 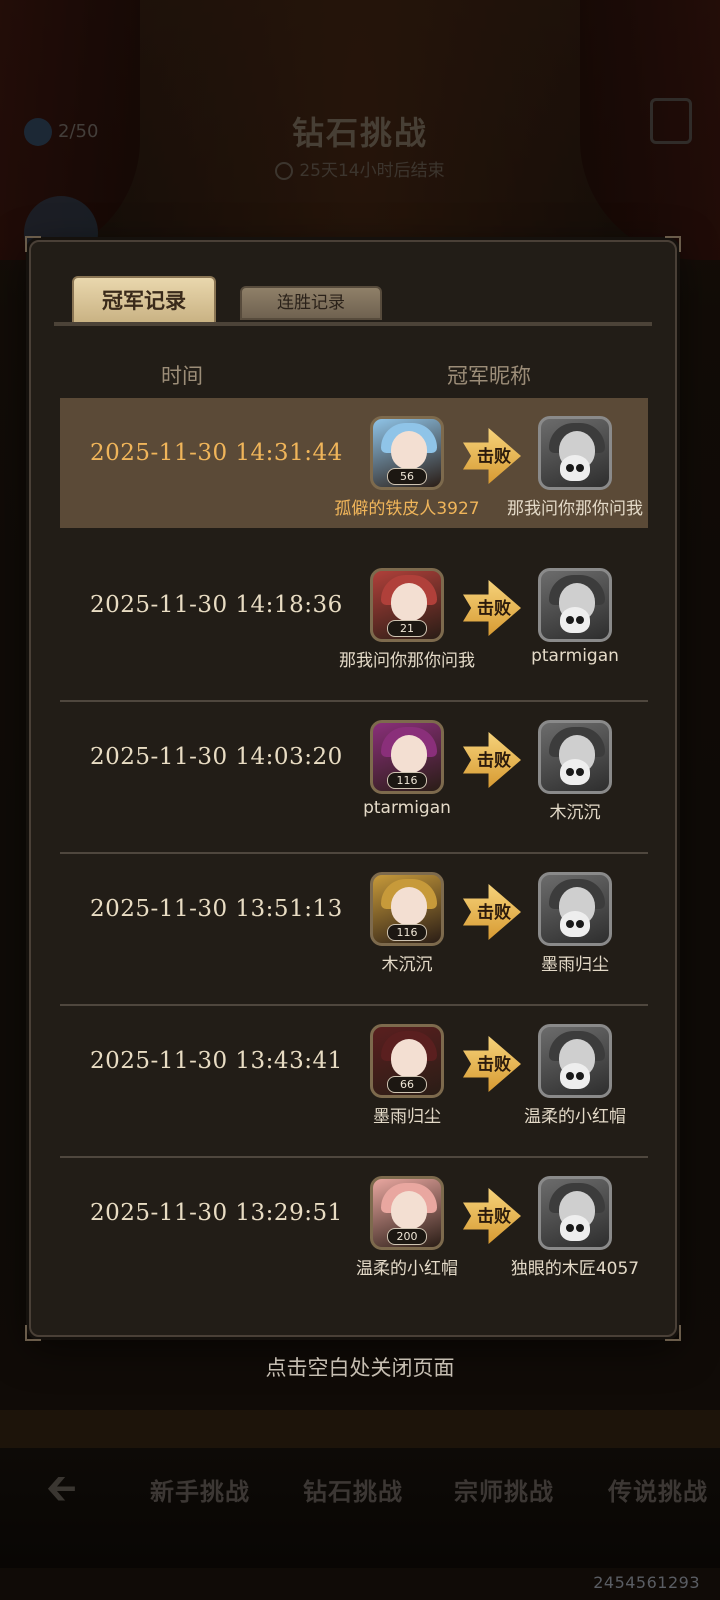 I want to click on loser-name: ptarmigan, so click(x=575, y=656).